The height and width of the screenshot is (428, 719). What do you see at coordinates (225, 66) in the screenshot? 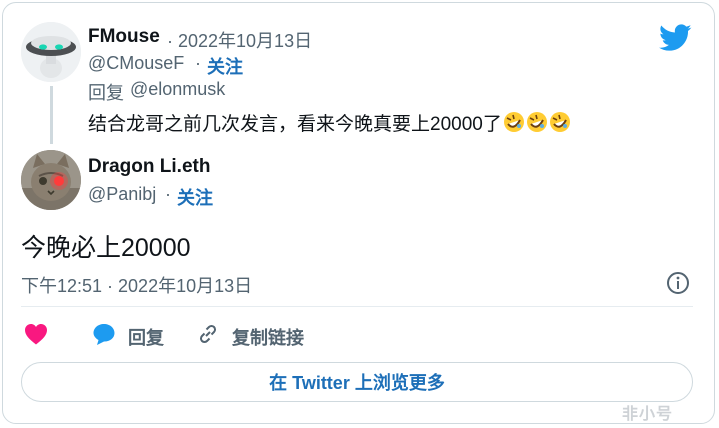
I see `reply-follow-link: 关注` at bounding box center [225, 66].